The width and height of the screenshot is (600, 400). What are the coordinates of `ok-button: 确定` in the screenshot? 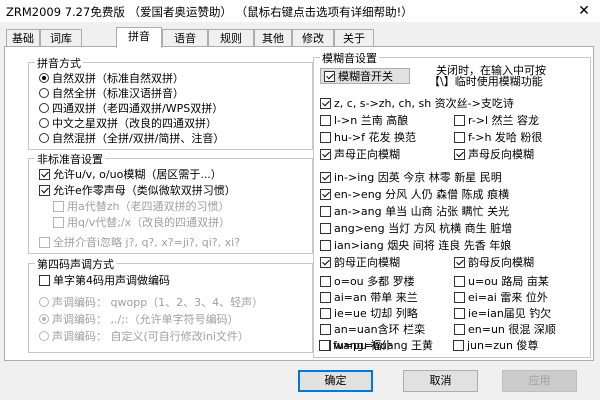 It's located at (335, 381).